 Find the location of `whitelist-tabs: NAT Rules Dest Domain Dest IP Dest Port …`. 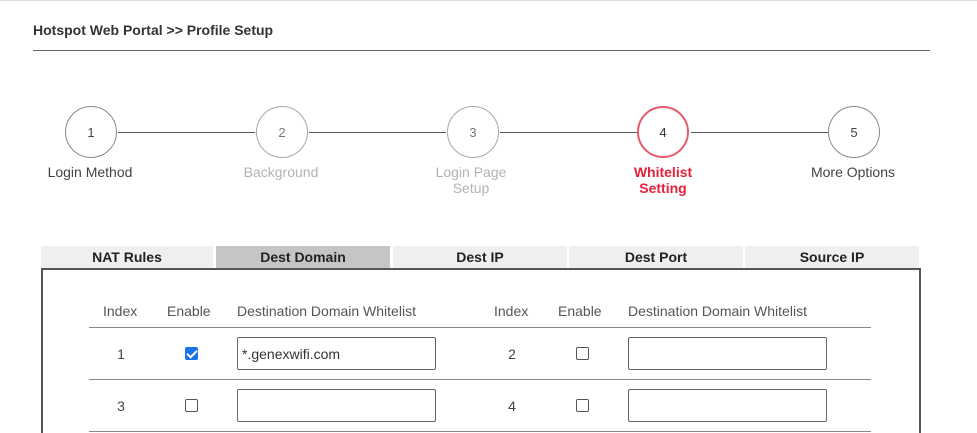

whitelist-tabs: NAT Rules Dest Domain Dest IP Dest Port … is located at coordinates (480, 257).